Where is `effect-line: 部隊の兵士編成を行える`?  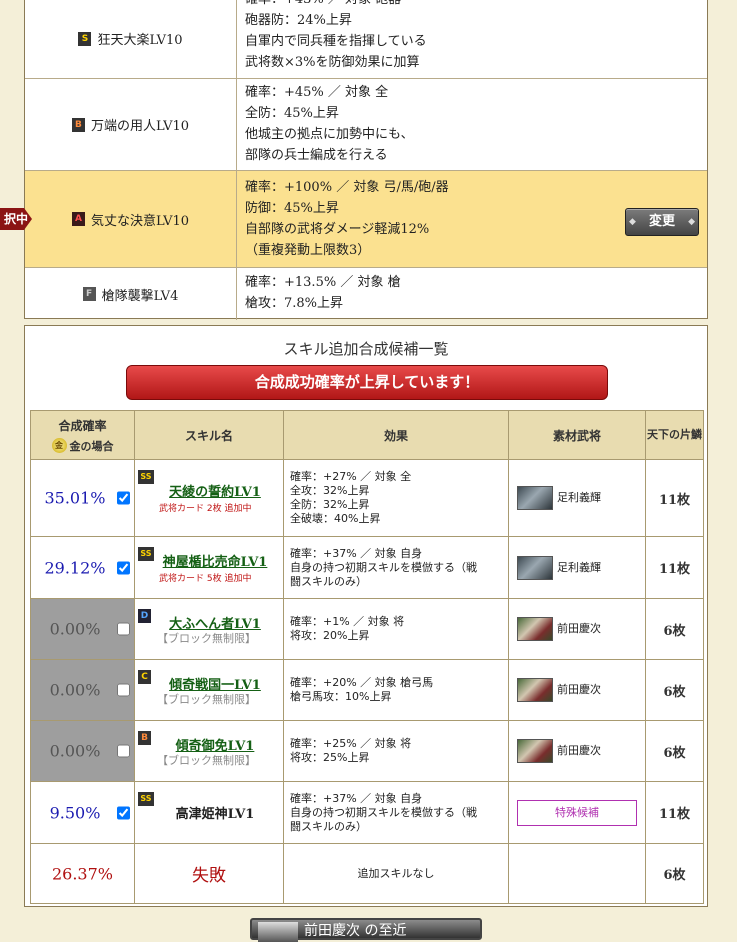 effect-line: 部隊の兵士編成を行える is located at coordinates (316, 155).